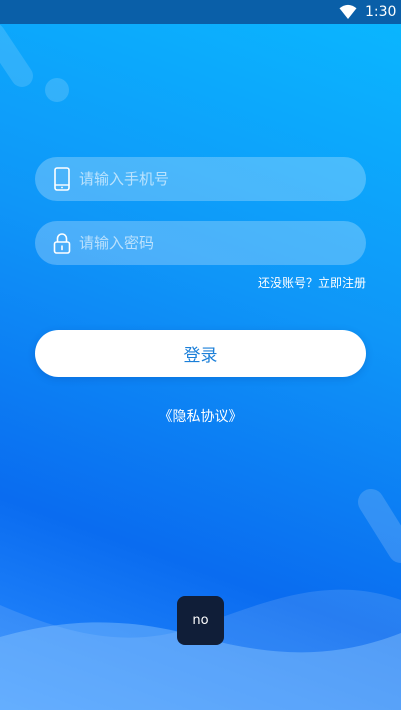 Image resolution: width=401 pixels, height=710 pixels. I want to click on toast-message: no, so click(200, 620).